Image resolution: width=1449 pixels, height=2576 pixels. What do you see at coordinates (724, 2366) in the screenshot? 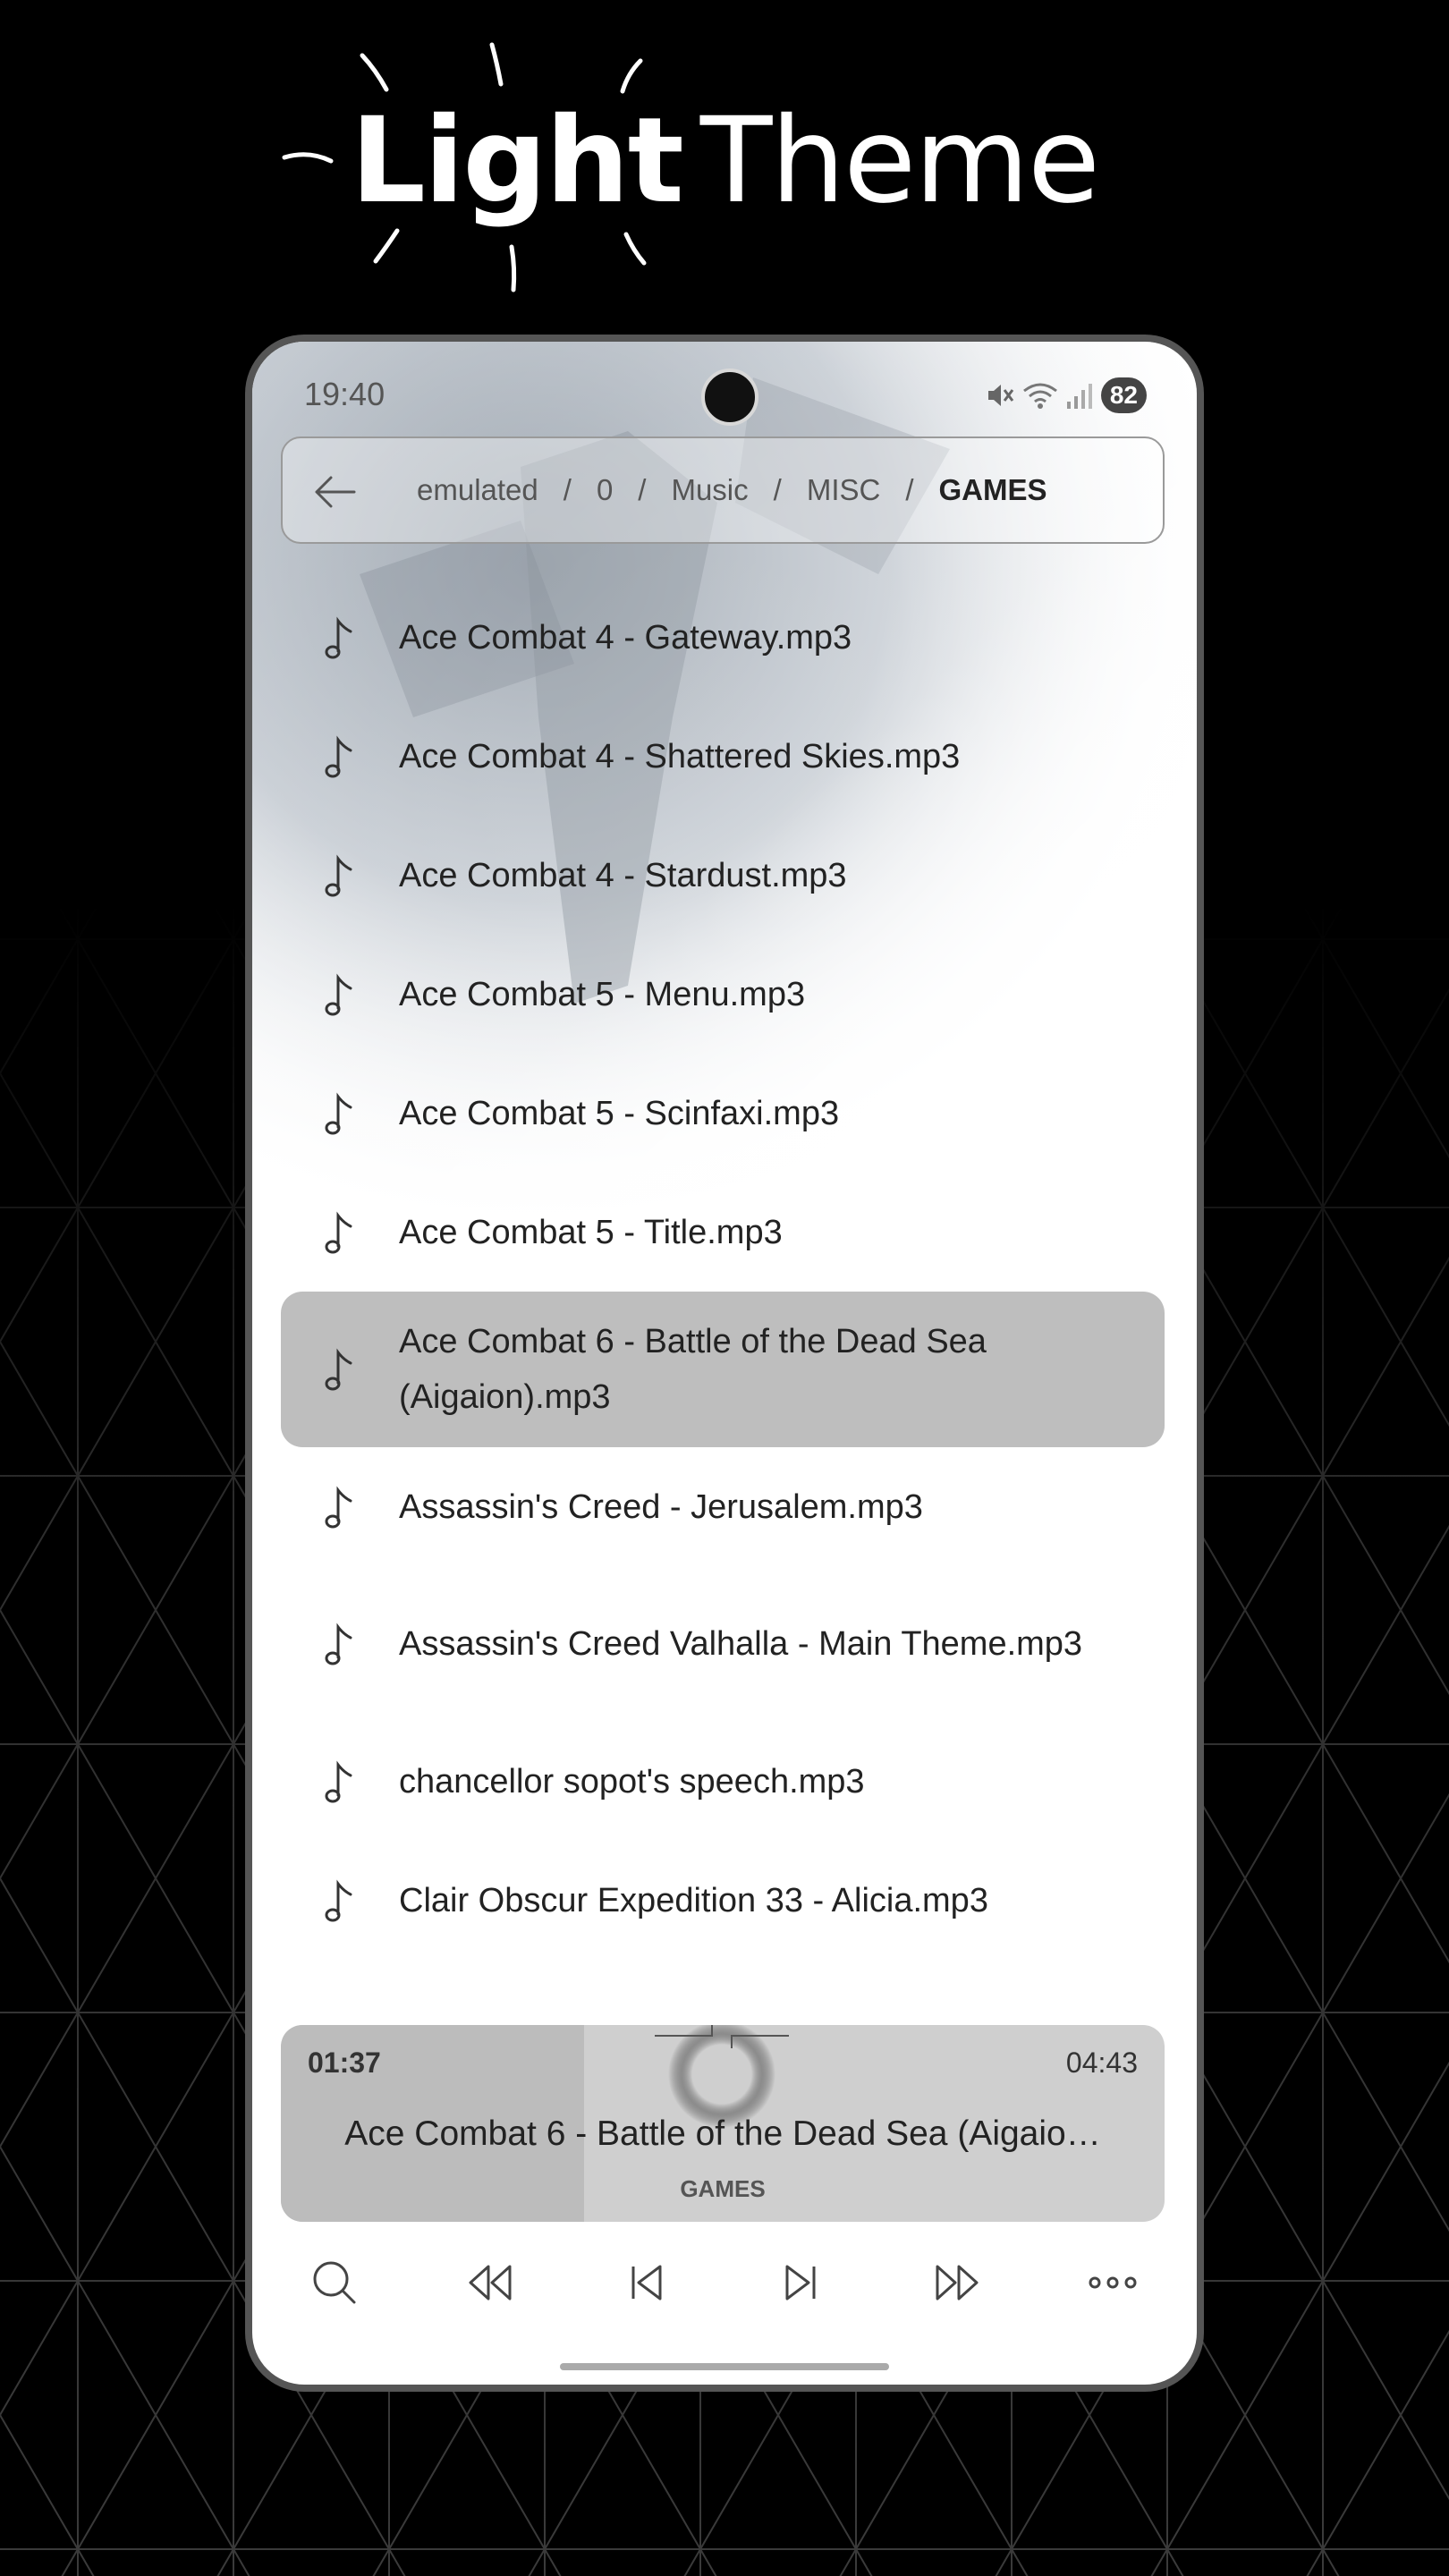
I see `gesture-handle` at bounding box center [724, 2366].